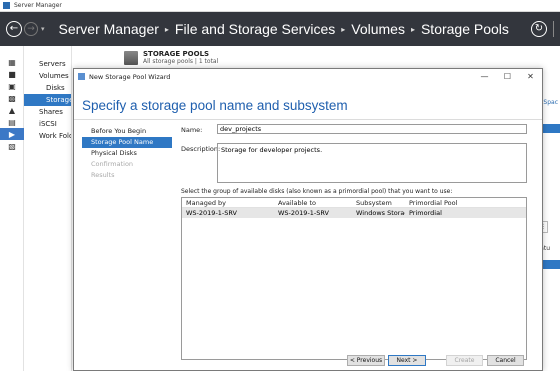 This screenshot has height=371, width=560. I want to click on previous-button: < Previous, so click(366, 360).